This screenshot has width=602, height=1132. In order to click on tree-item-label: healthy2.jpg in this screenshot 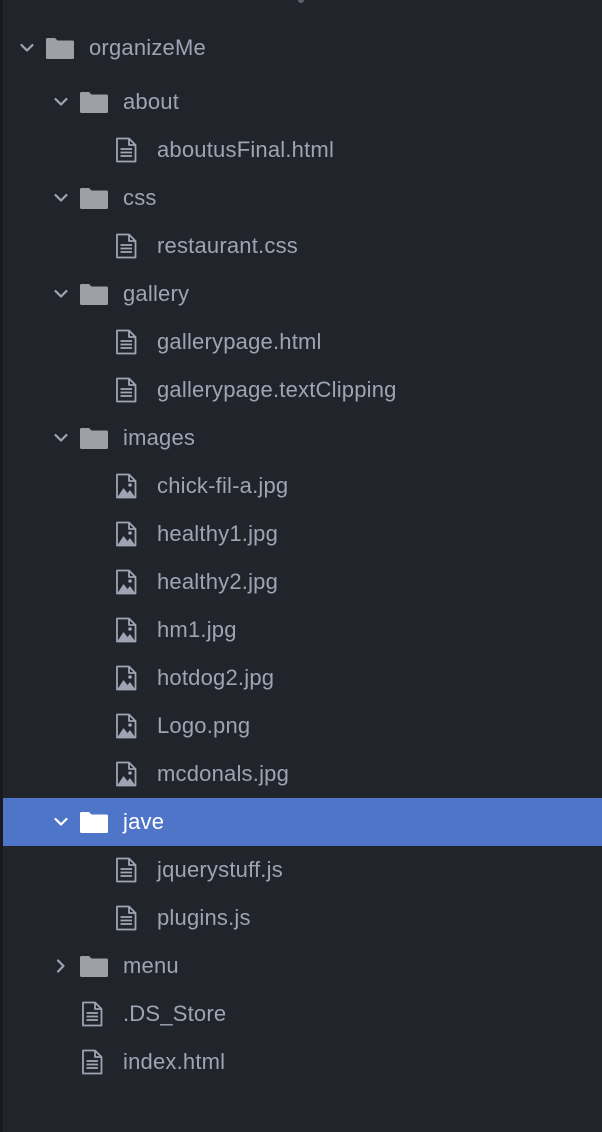, I will do `click(218, 581)`.